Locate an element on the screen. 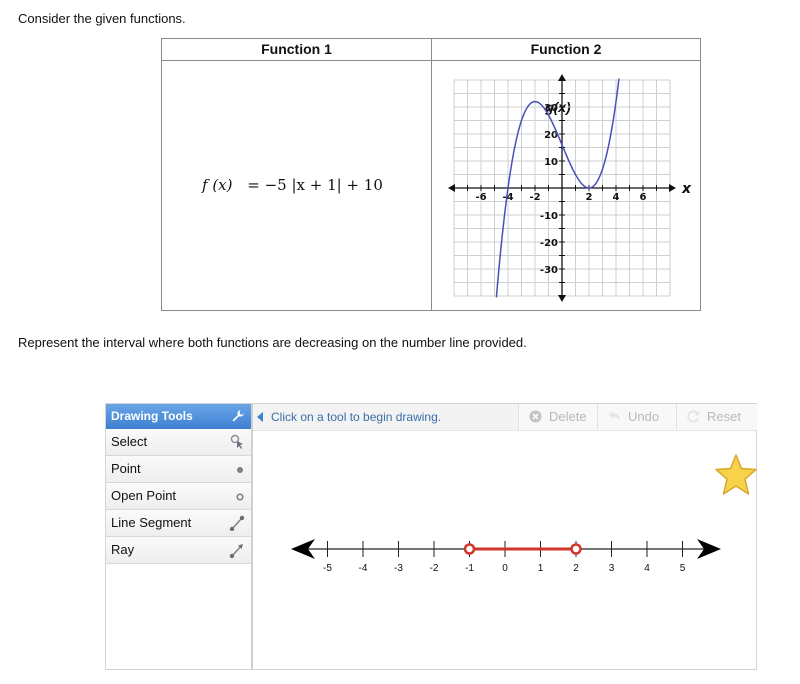  x-tick-label: -2 is located at coordinates (534, 197).